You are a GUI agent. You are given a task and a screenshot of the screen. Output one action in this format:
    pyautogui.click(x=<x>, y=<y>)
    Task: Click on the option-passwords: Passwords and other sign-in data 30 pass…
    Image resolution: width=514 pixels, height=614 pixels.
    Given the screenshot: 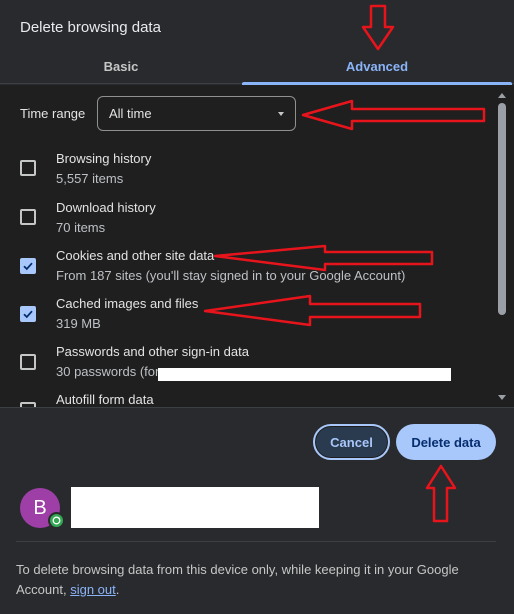 What is the action you would take?
    pyautogui.click(x=245, y=366)
    